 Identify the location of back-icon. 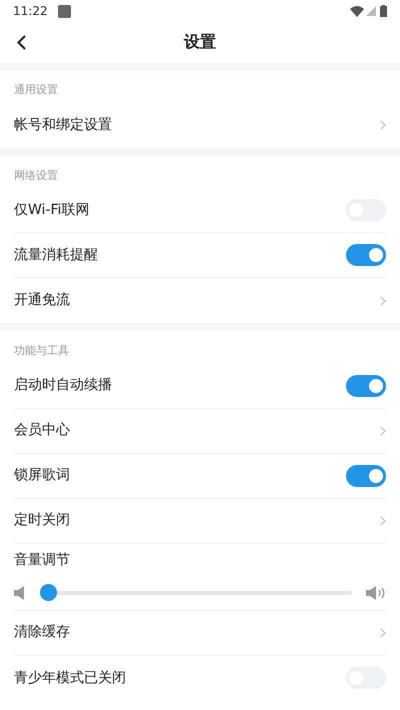
(21, 42).